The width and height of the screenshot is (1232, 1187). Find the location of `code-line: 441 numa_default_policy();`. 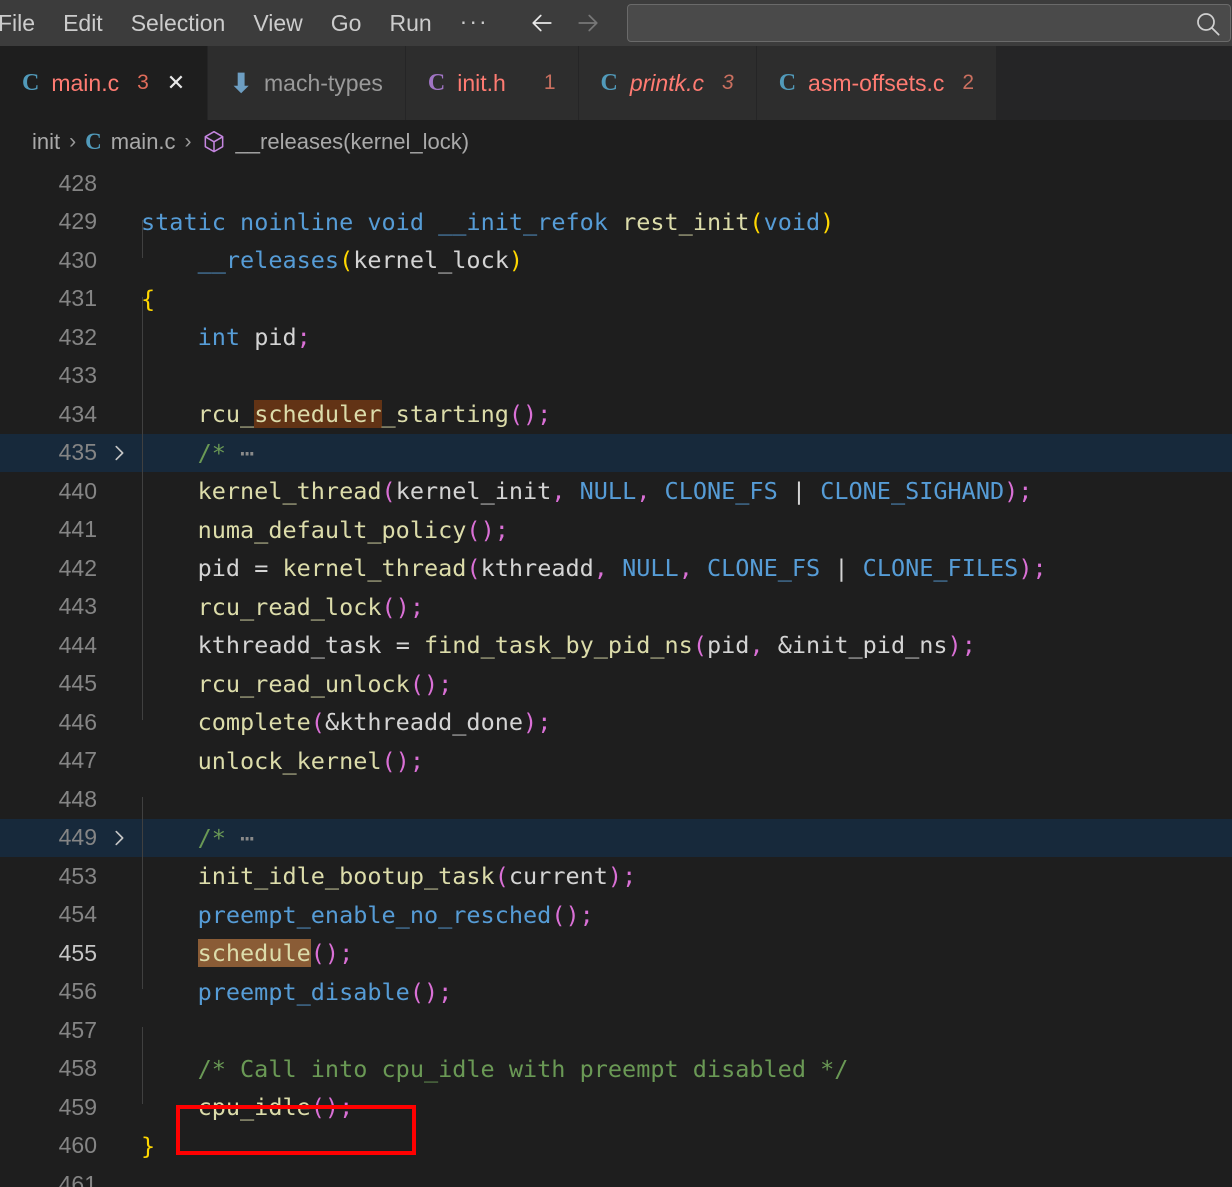

code-line: 441 numa_default_policy(); is located at coordinates (616, 530).